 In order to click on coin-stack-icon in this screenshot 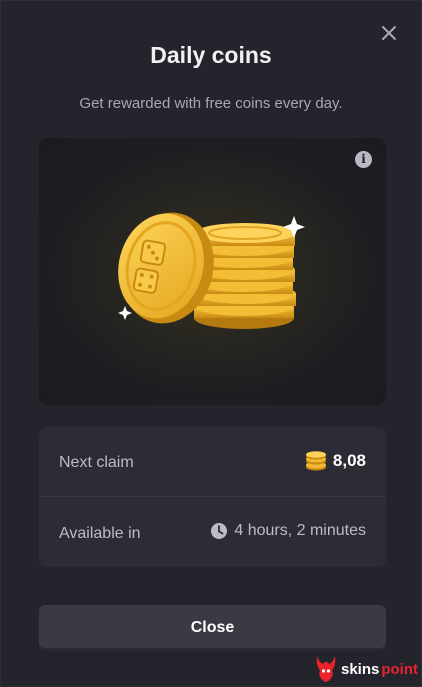, I will do `click(315, 461)`.